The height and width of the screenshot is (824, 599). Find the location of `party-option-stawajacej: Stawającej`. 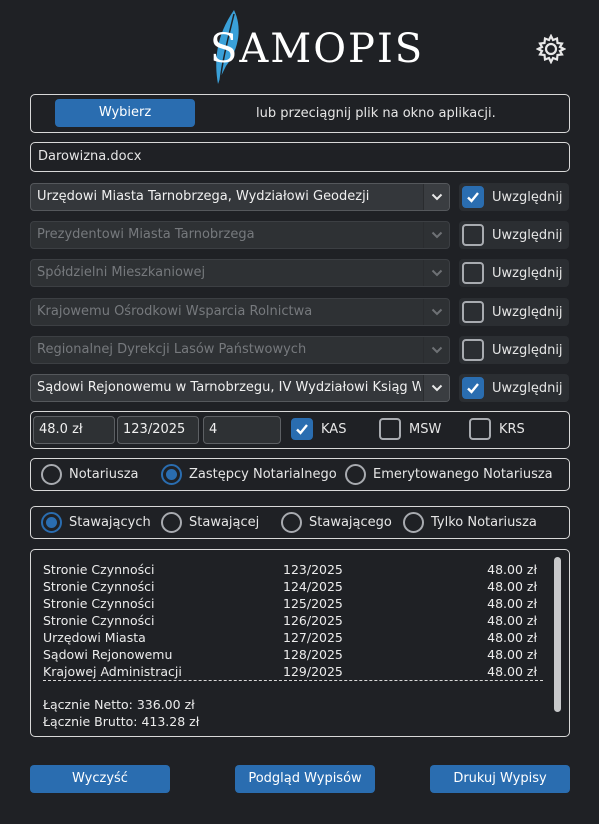

party-option-stawajacej: Stawającej is located at coordinates (210, 522).